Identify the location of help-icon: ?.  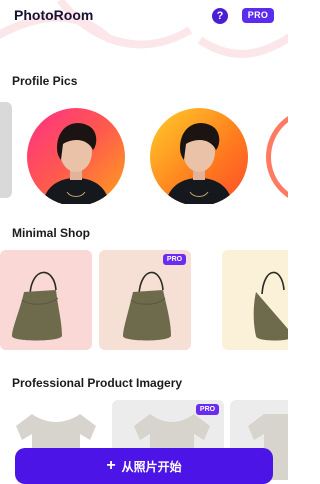
(220, 16).